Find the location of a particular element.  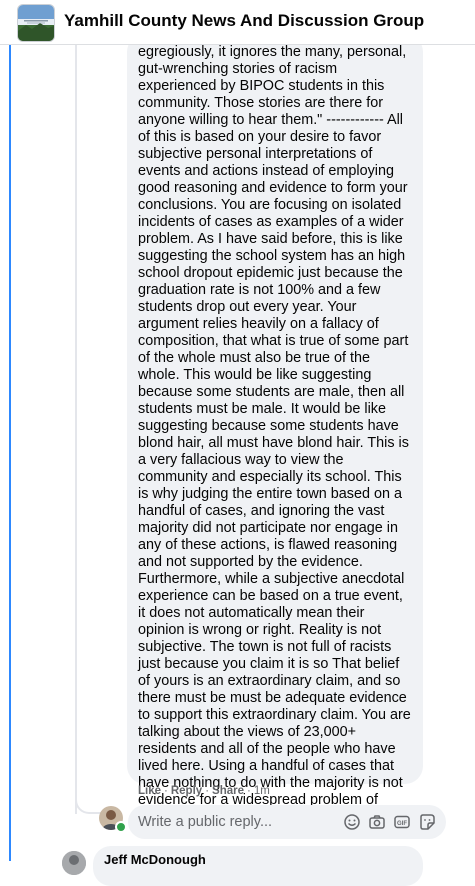

camera-icon is located at coordinates (377, 822).